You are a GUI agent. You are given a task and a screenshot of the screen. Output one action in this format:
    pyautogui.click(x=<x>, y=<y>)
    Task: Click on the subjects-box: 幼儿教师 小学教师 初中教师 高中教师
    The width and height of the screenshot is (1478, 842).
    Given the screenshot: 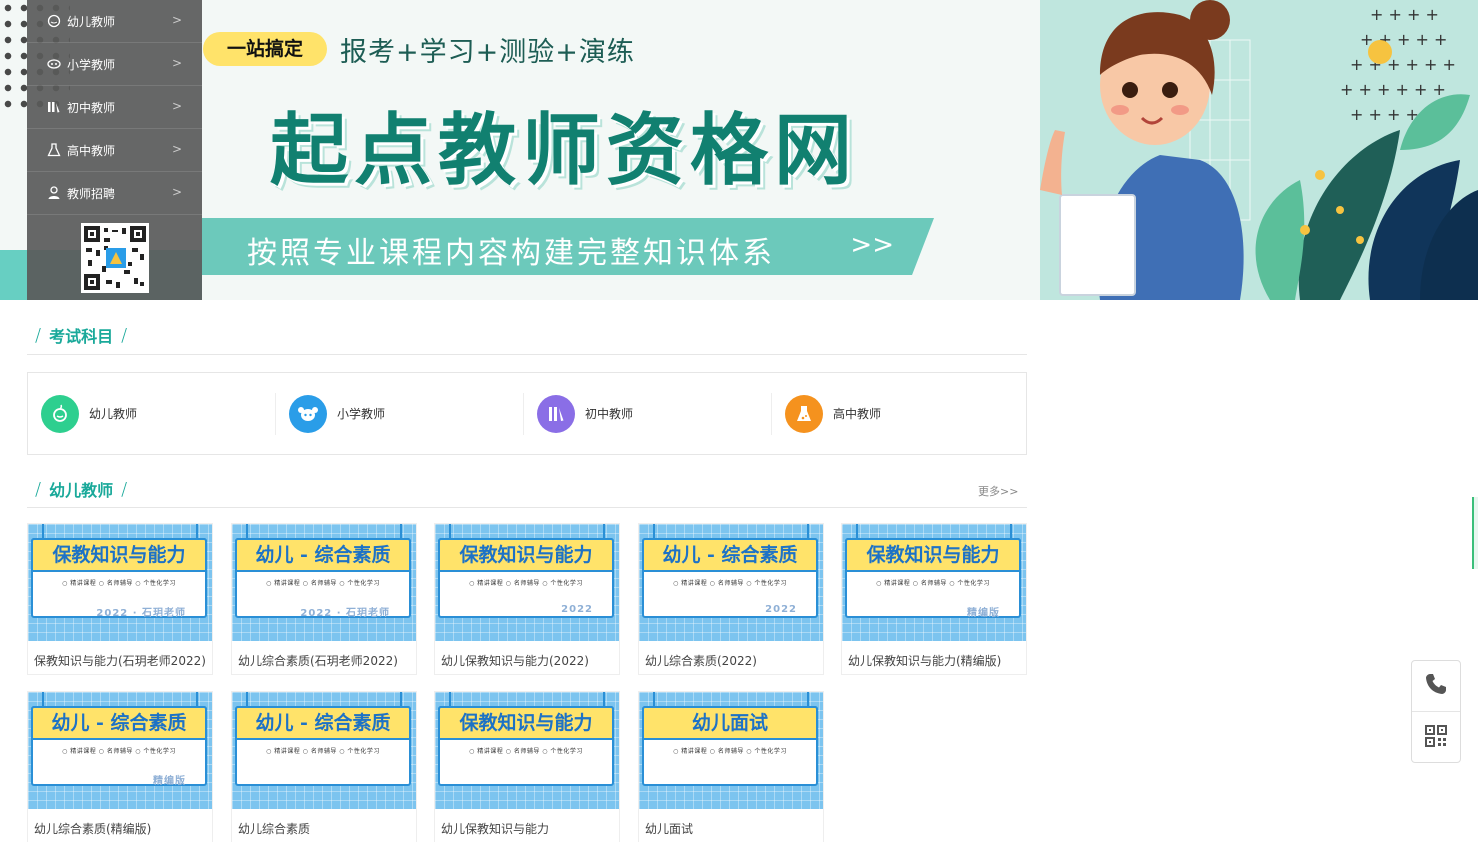 What is the action you would take?
    pyautogui.click(x=527, y=413)
    